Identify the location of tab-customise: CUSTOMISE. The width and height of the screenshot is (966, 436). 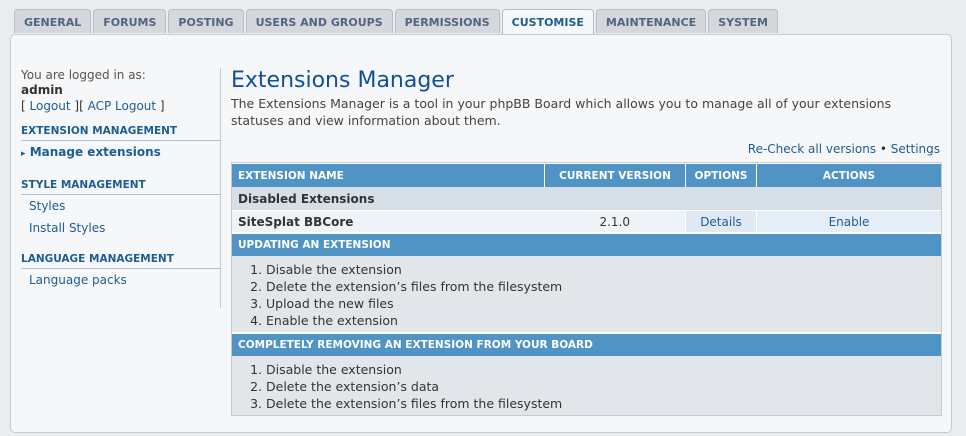
(547, 22).